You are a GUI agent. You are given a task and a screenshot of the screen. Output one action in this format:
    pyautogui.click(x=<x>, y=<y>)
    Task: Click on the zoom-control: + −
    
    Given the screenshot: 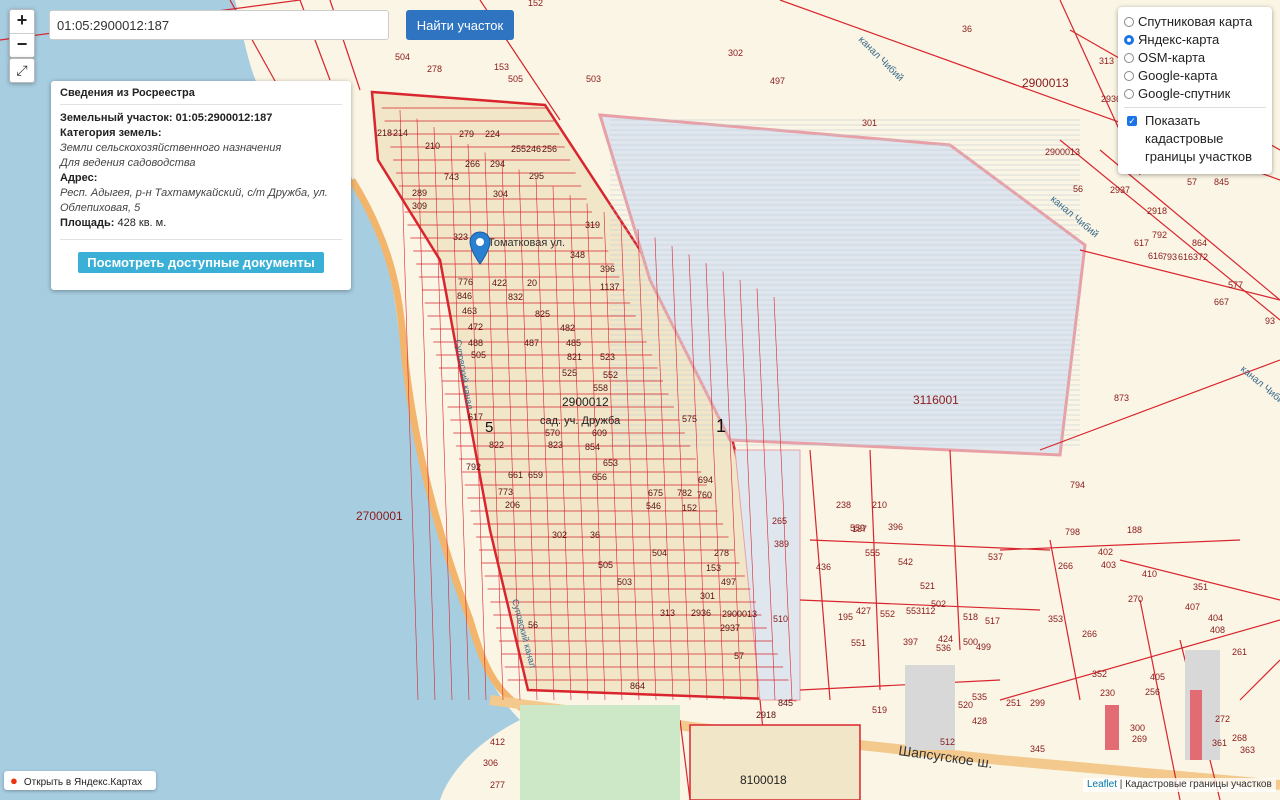 What is the action you would take?
    pyautogui.click(x=22, y=33)
    